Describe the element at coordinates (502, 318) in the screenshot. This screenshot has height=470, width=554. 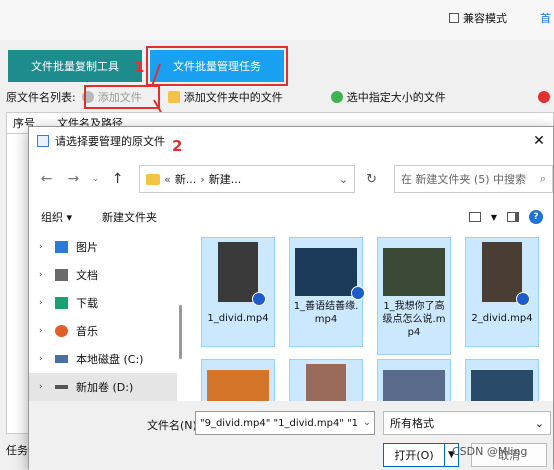
I see `file-name: 2_divid.mp4` at that location.